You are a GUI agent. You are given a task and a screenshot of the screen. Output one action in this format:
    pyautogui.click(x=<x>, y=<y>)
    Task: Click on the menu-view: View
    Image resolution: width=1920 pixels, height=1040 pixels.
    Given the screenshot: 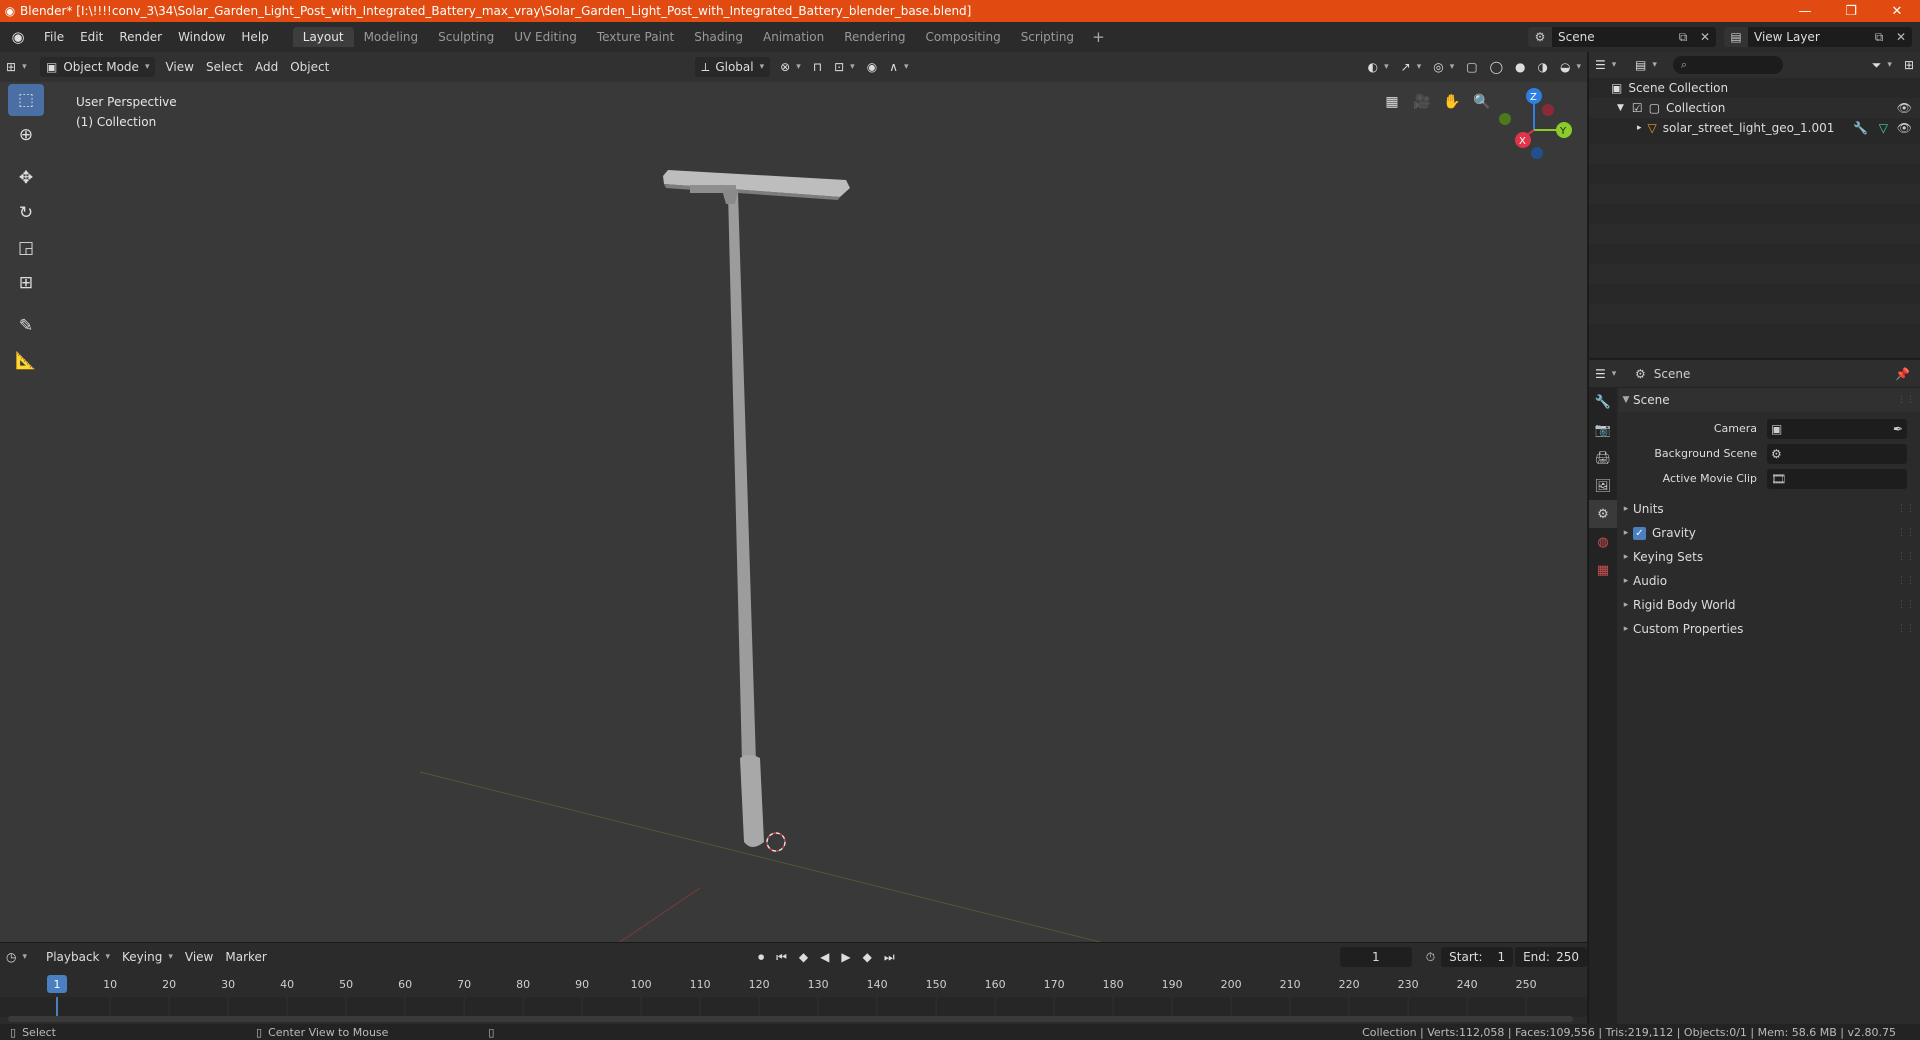 What is the action you would take?
    pyautogui.click(x=179, y=67)
    